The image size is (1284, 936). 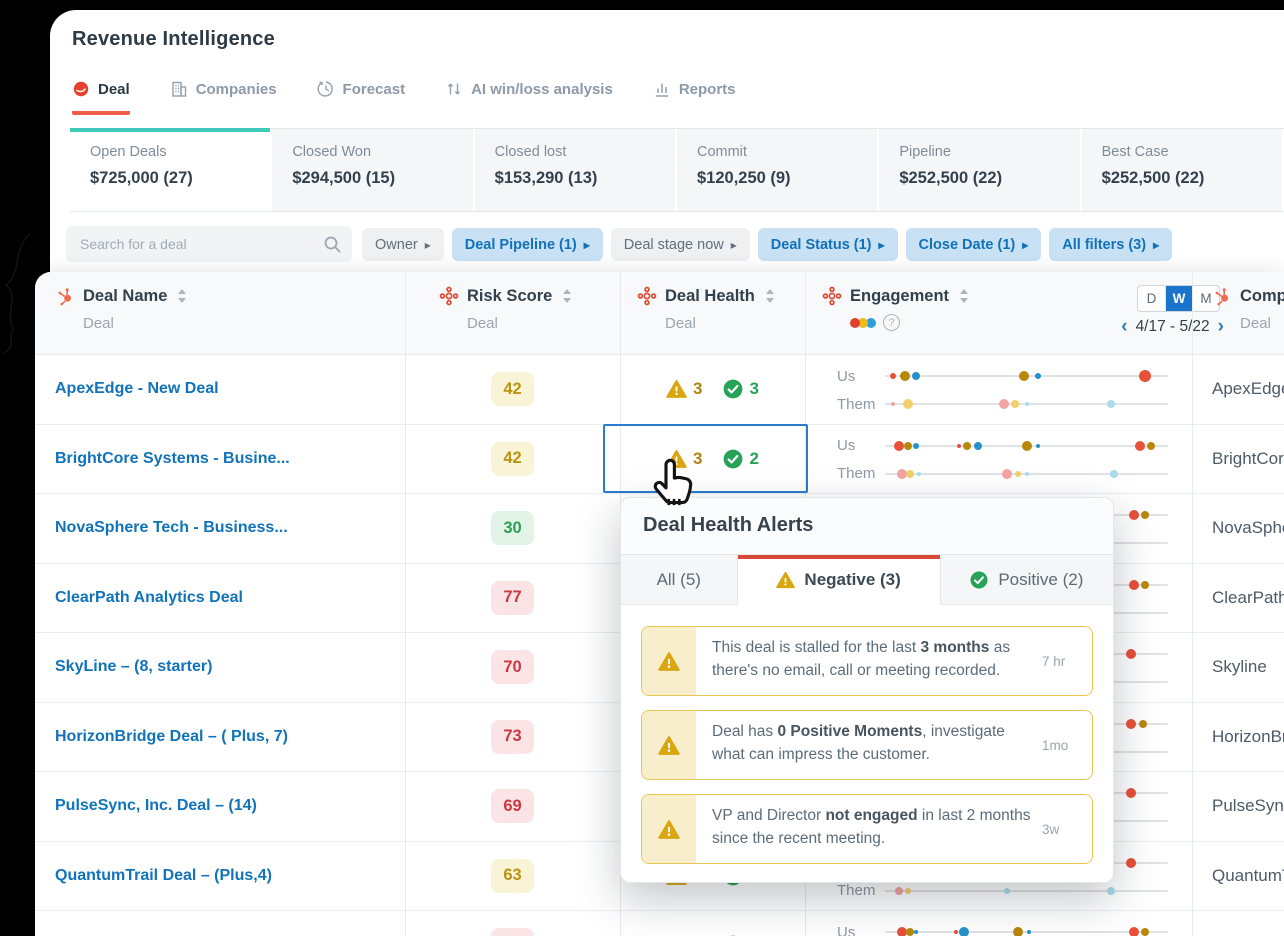 I want to click on risk-score-badge: 77, so click(x=512, y=597).